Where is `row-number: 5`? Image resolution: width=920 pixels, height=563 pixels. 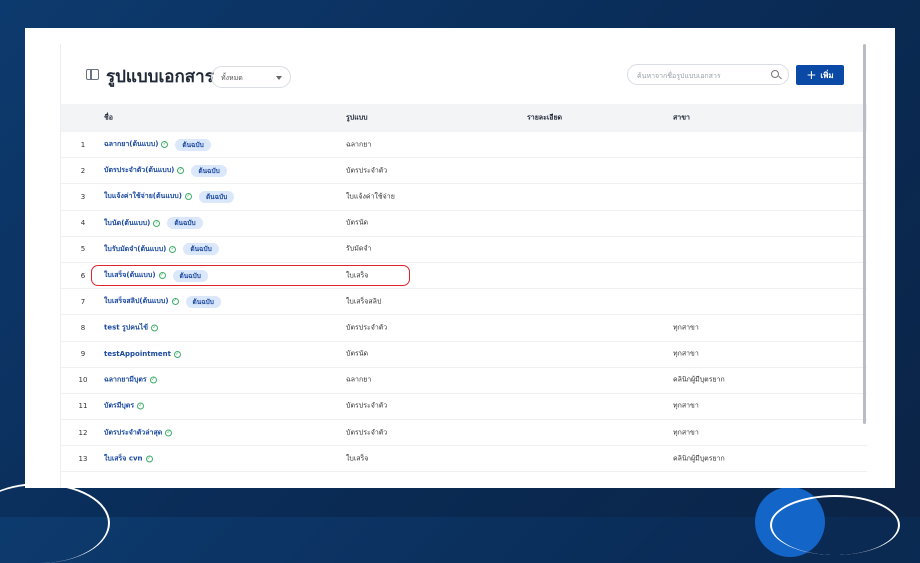 row-number: 5 is located at coordinates (83, 249).